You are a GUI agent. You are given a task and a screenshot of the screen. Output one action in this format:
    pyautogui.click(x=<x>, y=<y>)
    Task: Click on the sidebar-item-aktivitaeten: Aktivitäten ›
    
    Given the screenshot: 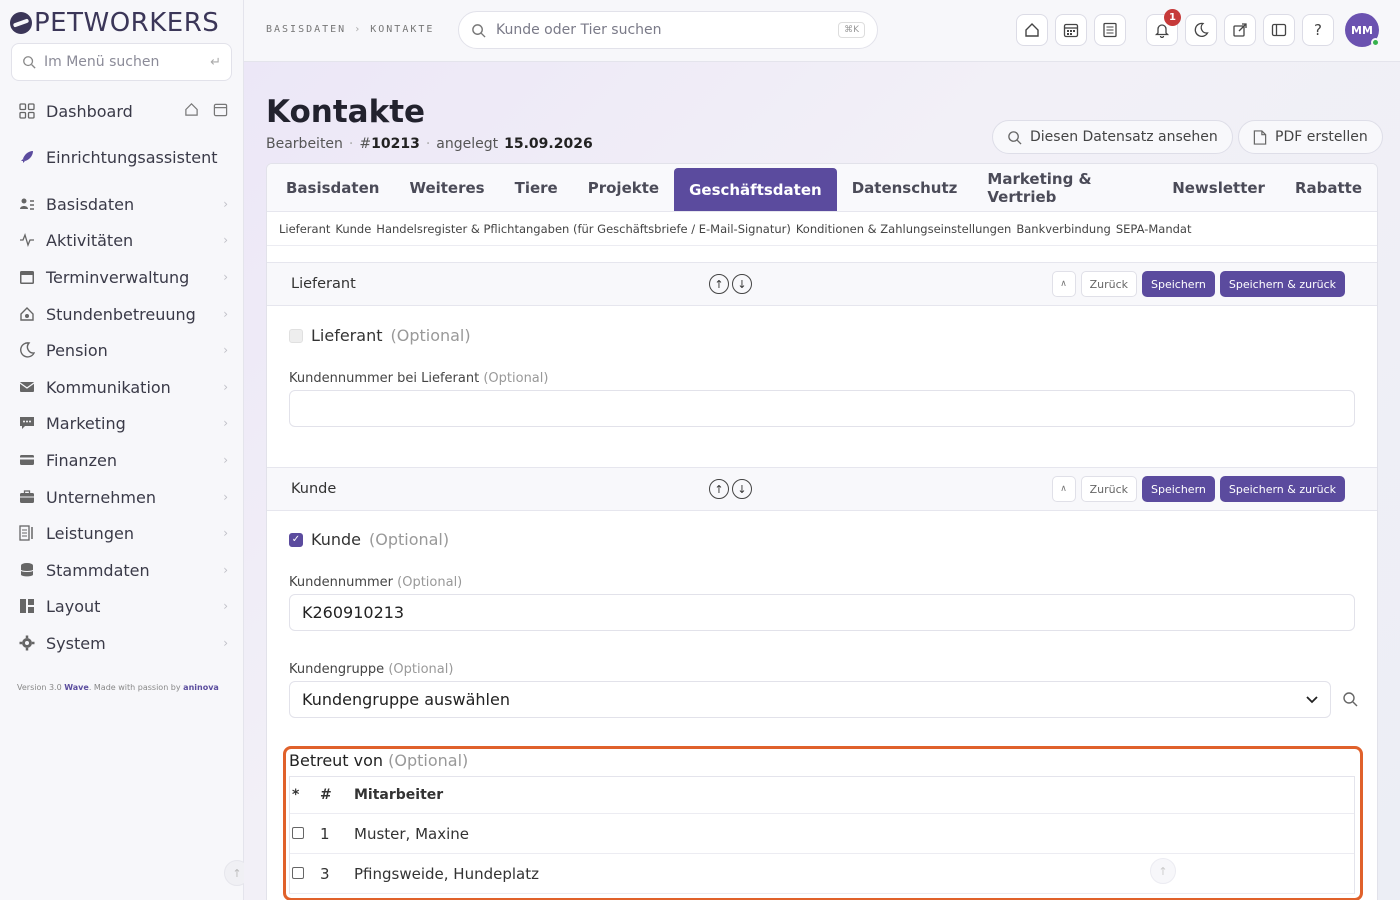 What is the action you would take?
    pyautogui.click(x=123, y=240)
    